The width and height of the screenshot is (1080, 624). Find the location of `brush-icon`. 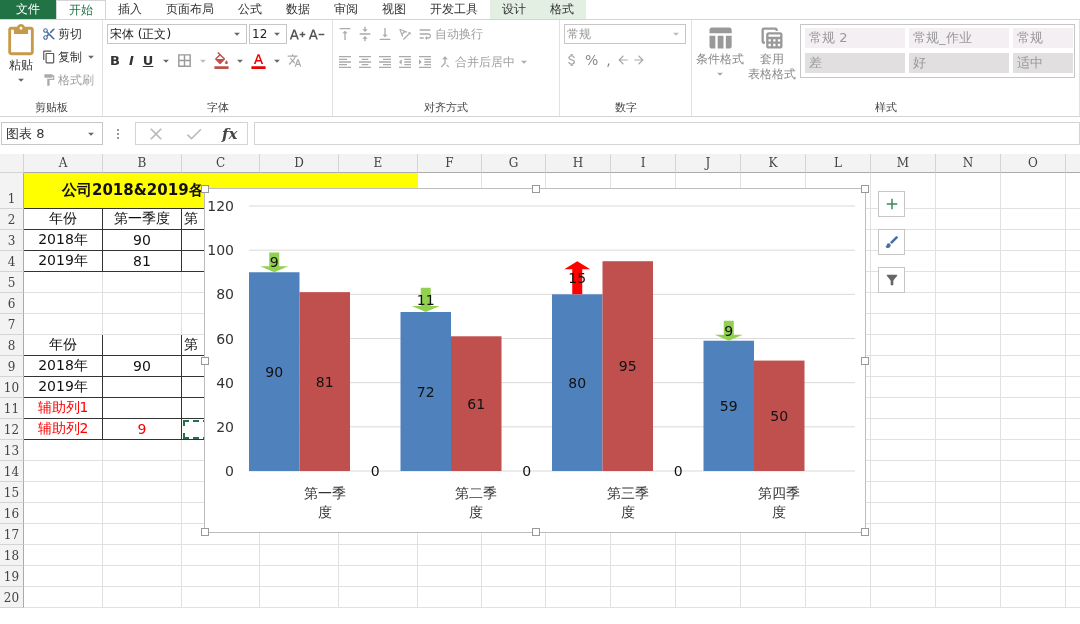

brush-icon is located at coordinates (891, 242).